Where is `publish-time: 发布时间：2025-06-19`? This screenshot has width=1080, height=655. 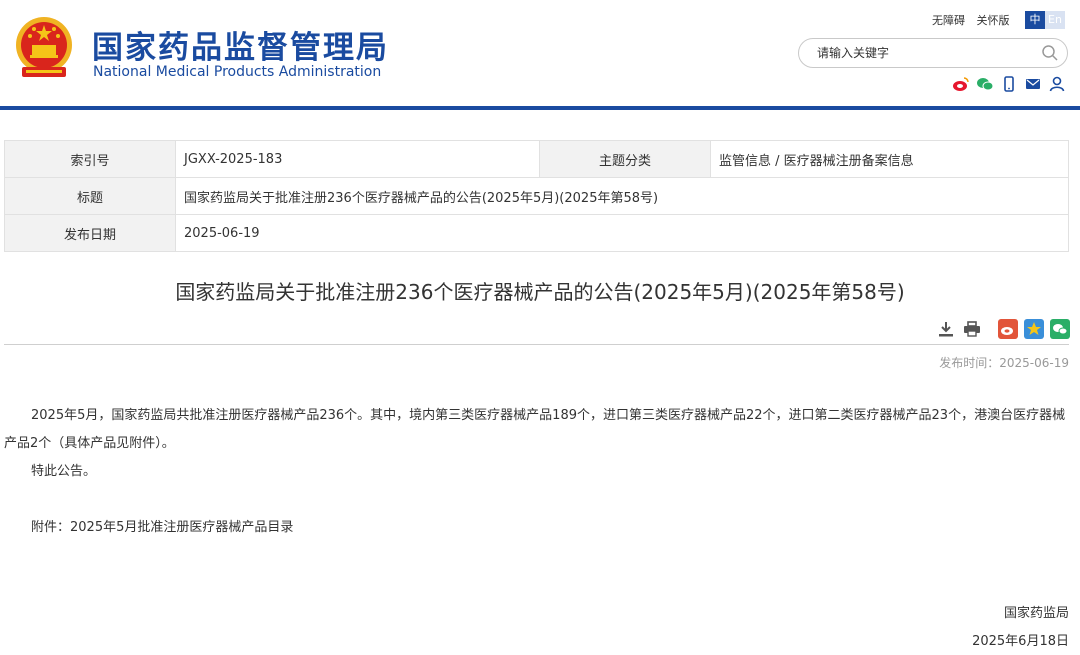 publish-time: 发布时间：2025-06-19 is located at coordinates (1004, 363).